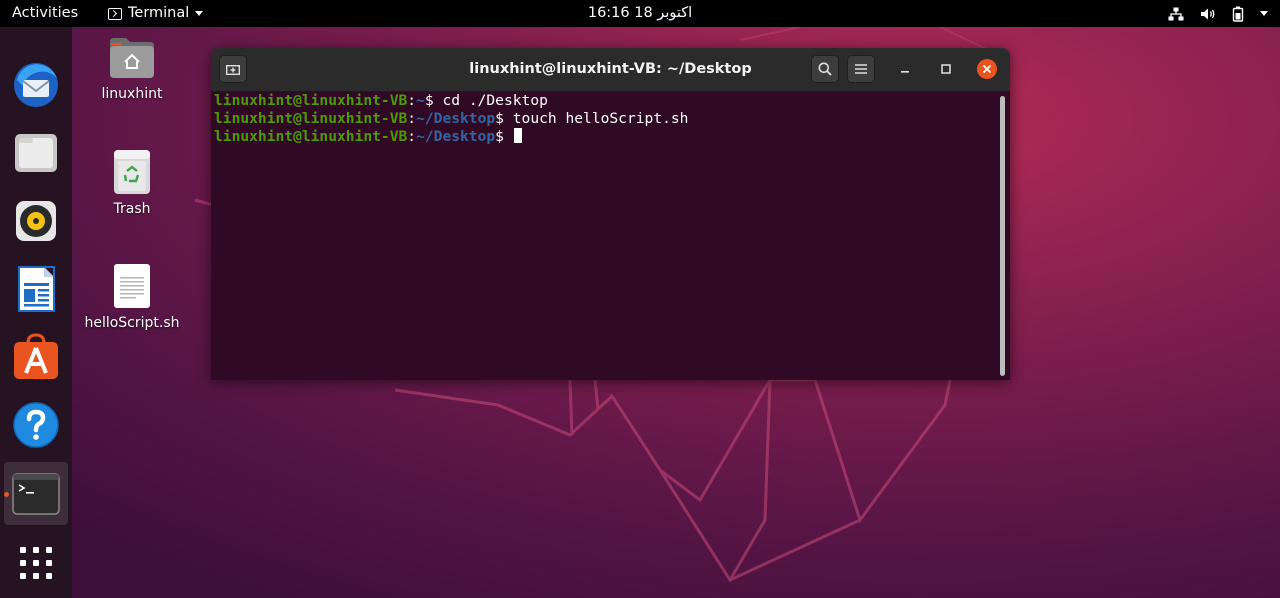  Describe the element at coordinates (132, 172) in the screenshot. I see `trash-icon` at that location.